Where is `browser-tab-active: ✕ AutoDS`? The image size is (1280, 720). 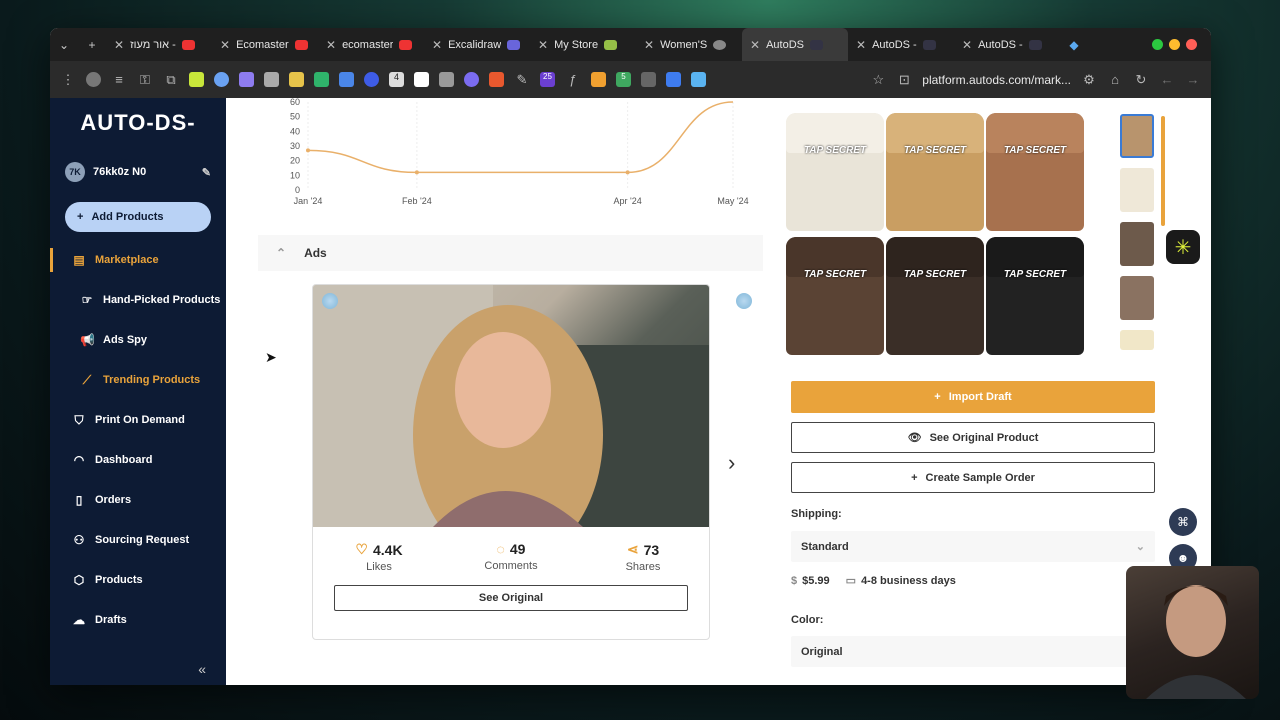
browser-tab-active: ✕ AutoDS is located at coordinates (795, 44).